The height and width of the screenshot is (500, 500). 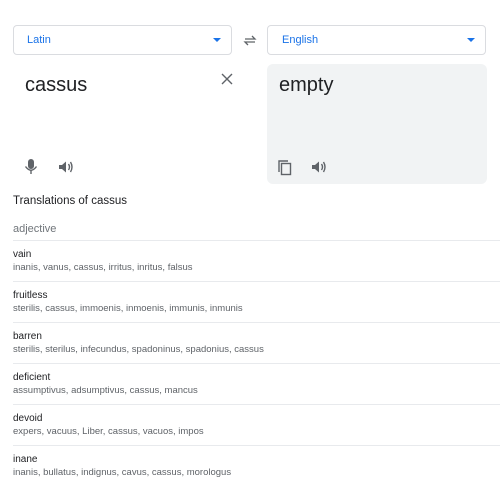 I want to click on target-text: empty, so click(x=306, y=85).